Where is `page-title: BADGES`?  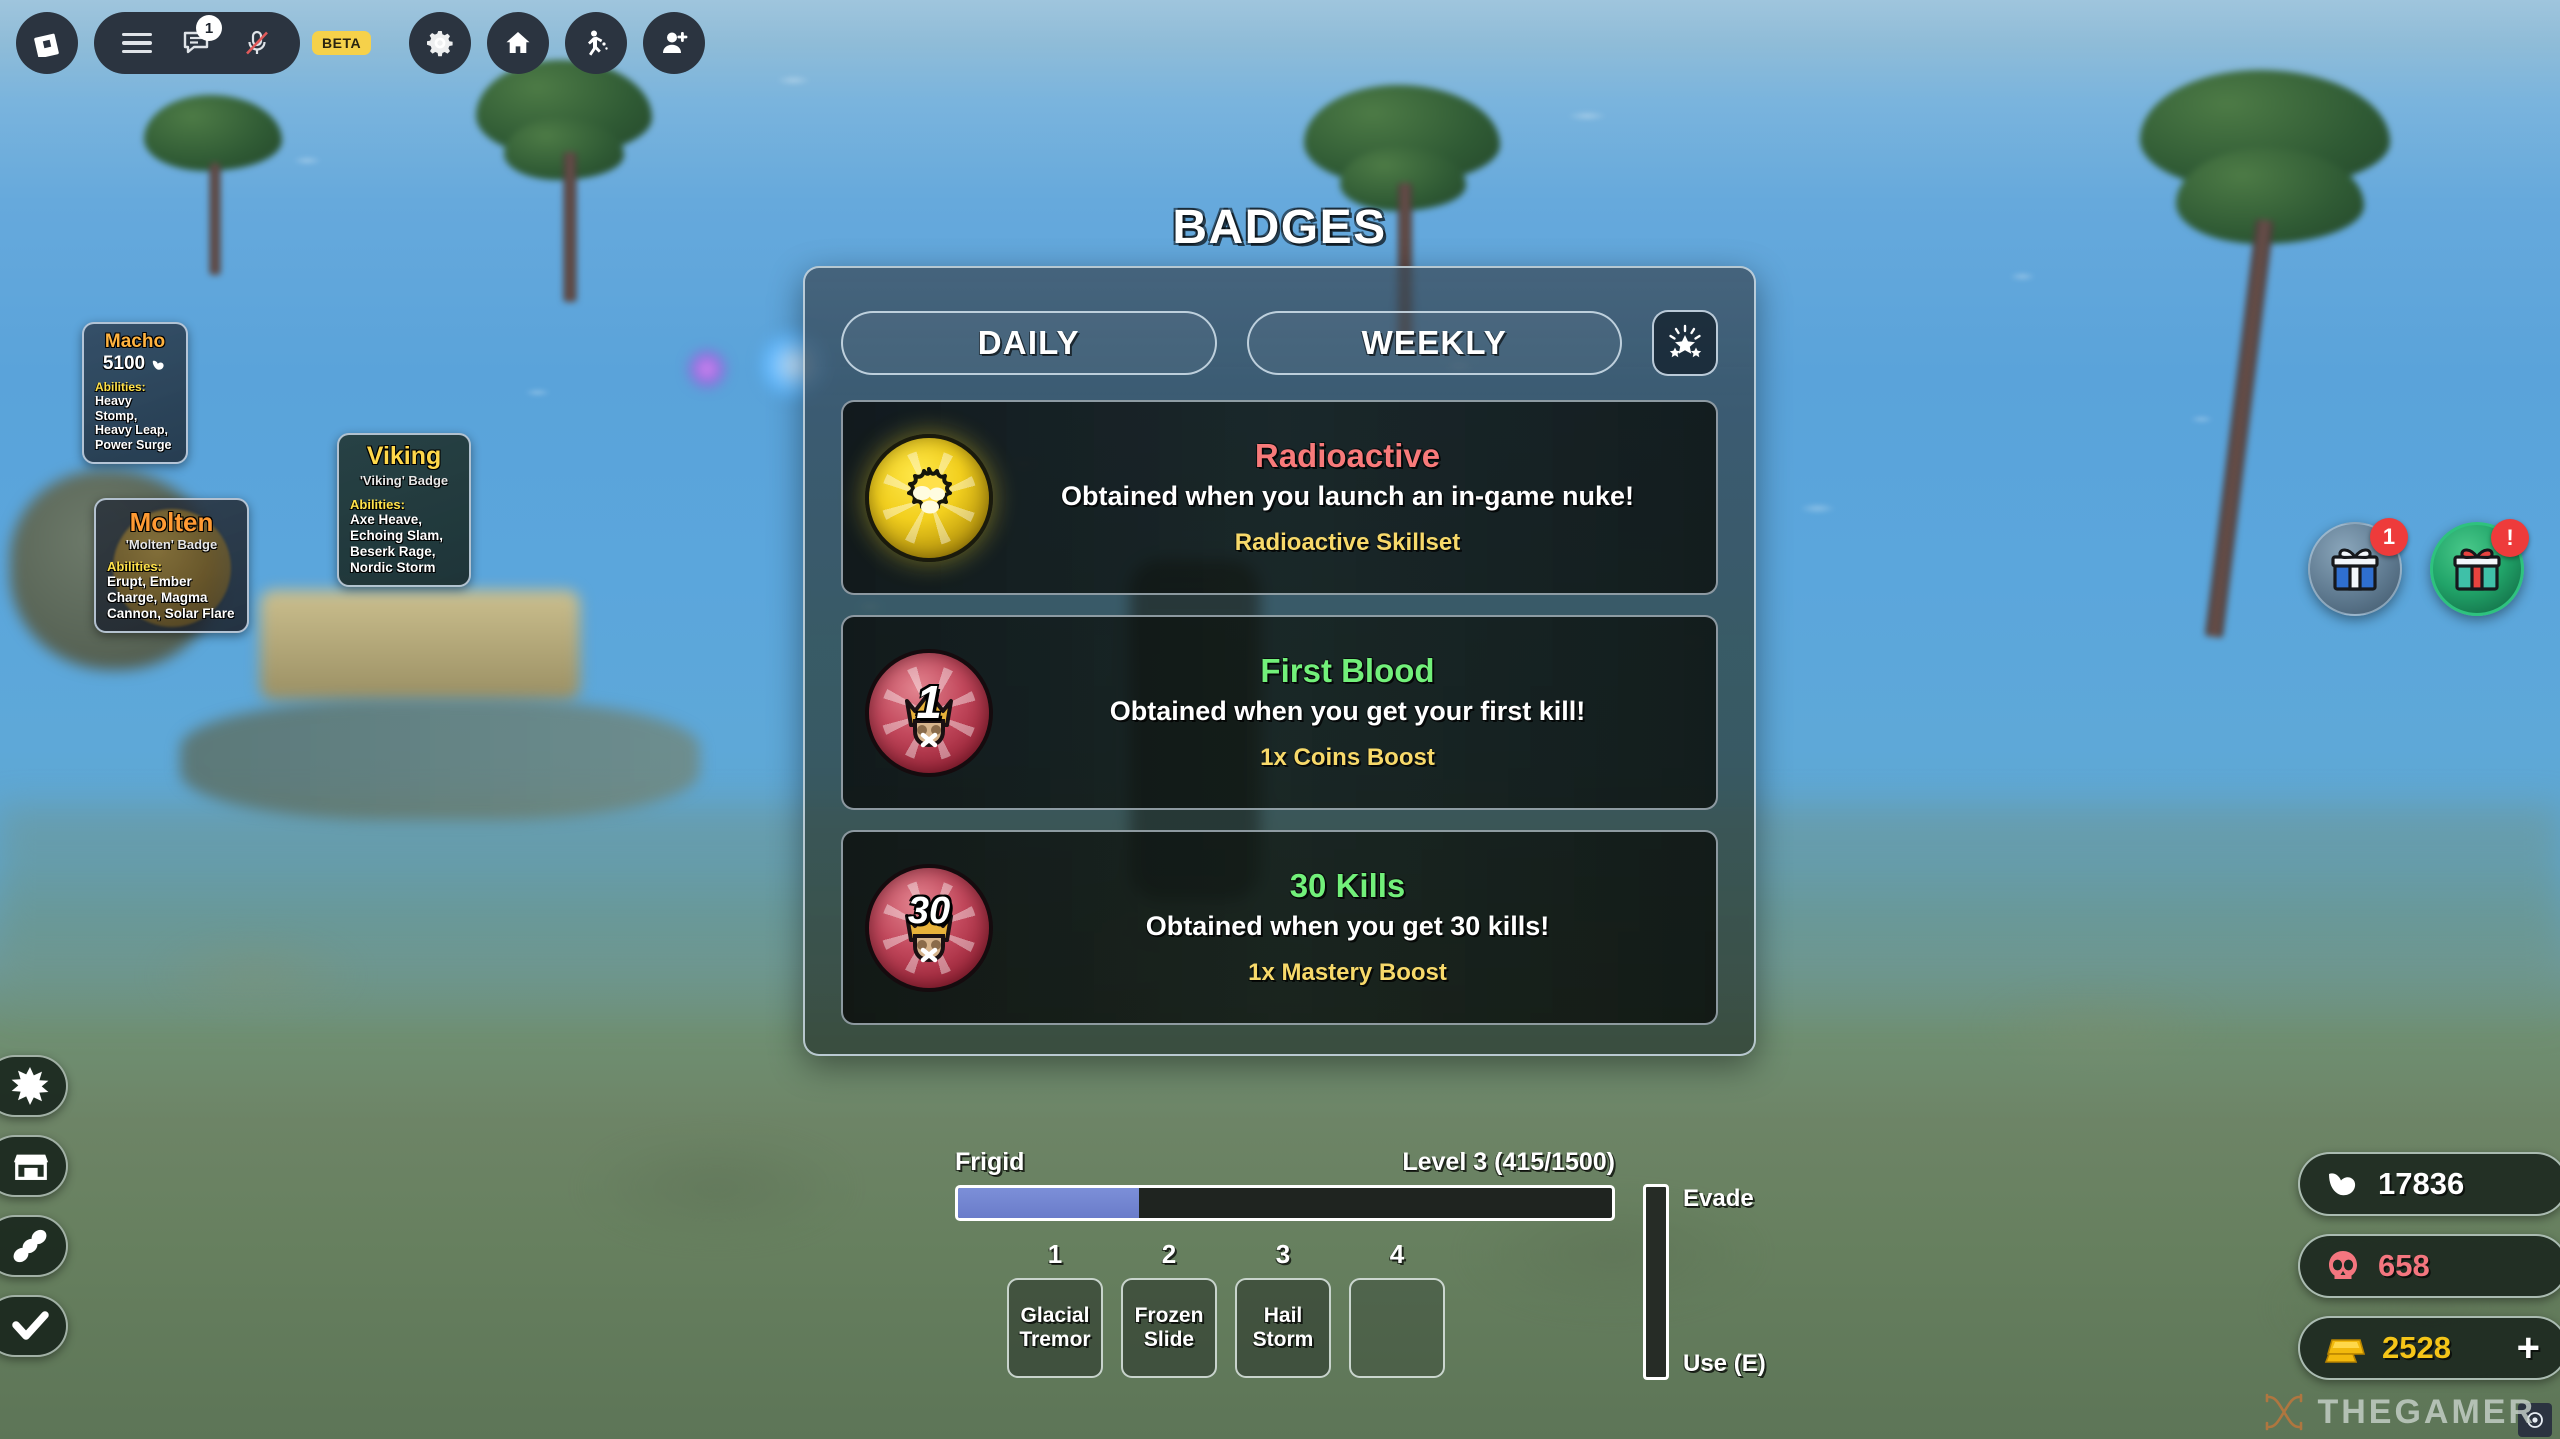
page-title: BADGES is located at coordinates (1279, 227).